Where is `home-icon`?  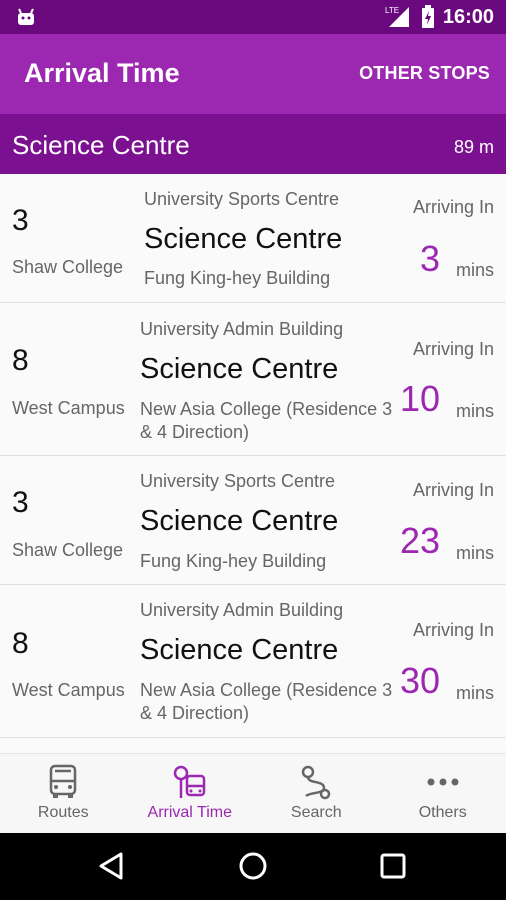
home-icon is located at coordinates (253, 866).